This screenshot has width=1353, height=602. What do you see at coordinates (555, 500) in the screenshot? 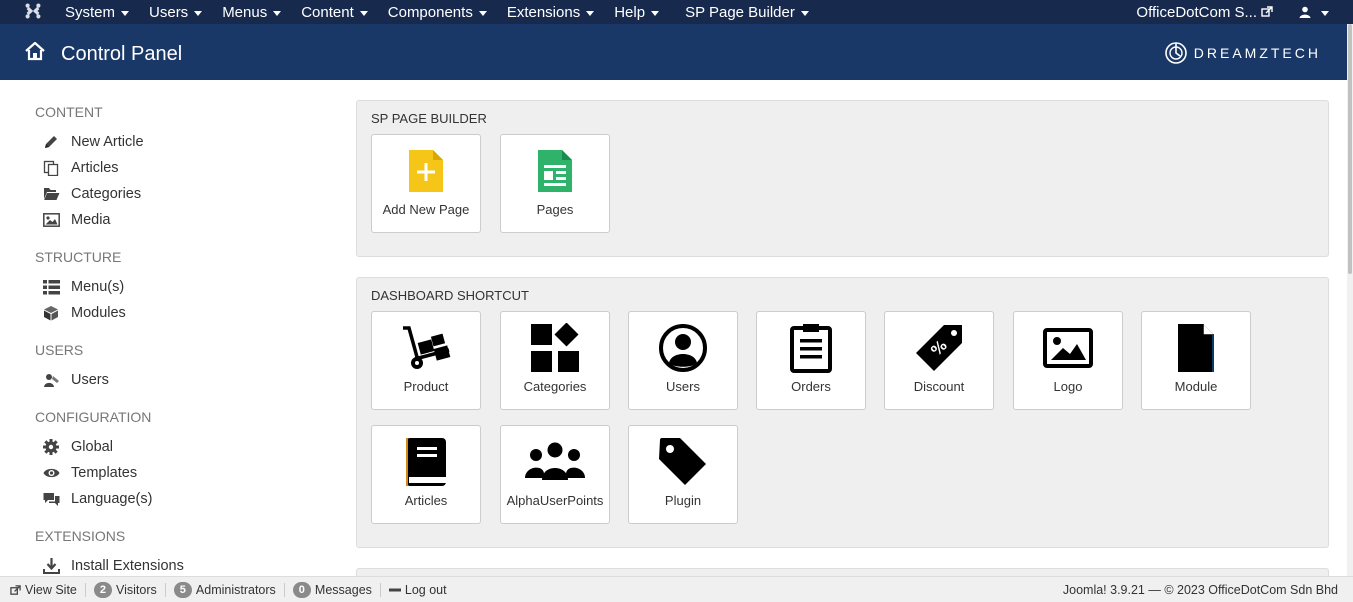
I see `tile-label: AlphaUserPoints` at bounding box center [555, 500].